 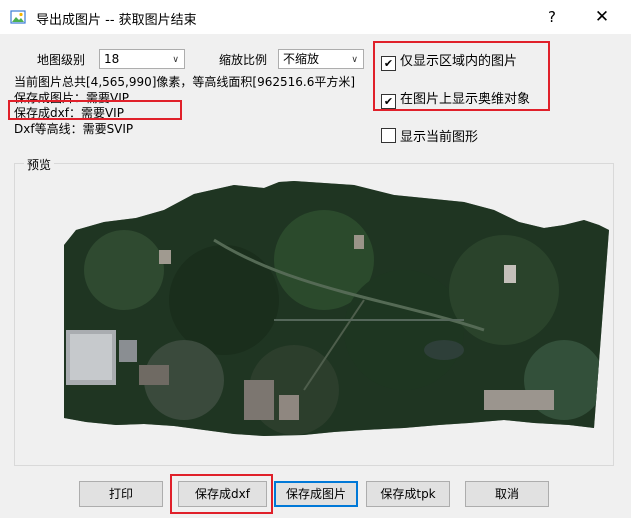 What do you see at coordinates (185, 82) in the screenshot?
I see `pixel-info-text: 当前图片总共[4,565,990]像素，等高线面积[962516.6平方米]` at bounding box center [185, 82].